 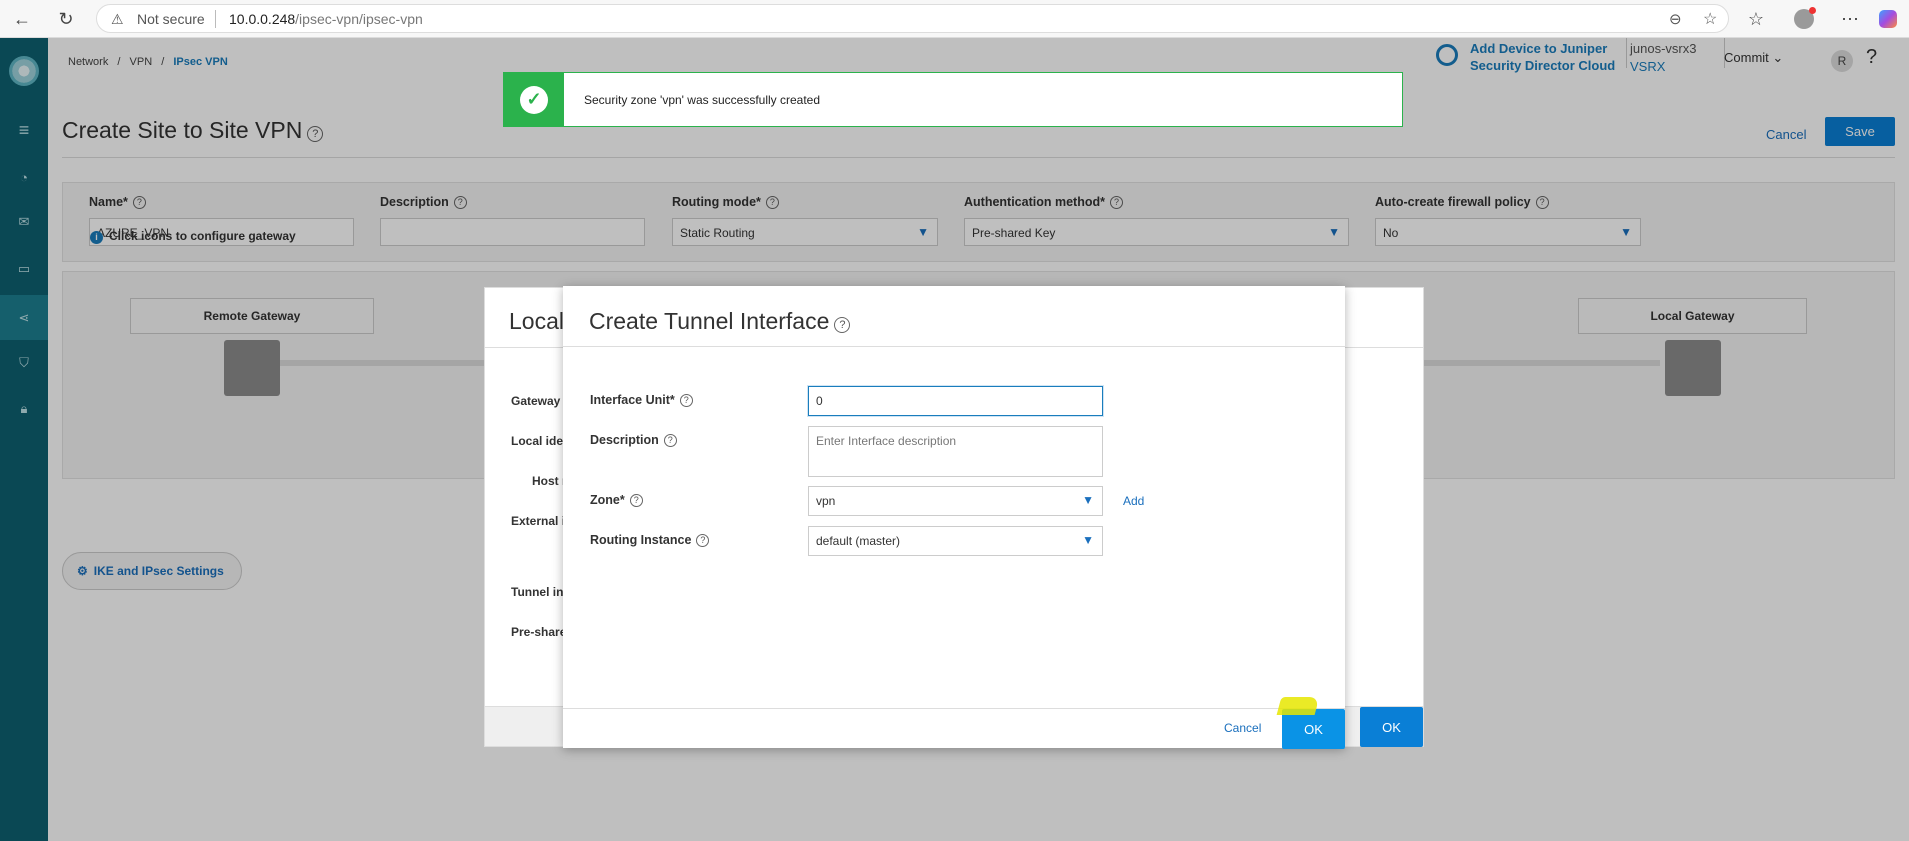 What do you see at coordinates (1133, 501) in the screenshot?
I see `add-zone-link: Add` at bounding box center [1133, 501].